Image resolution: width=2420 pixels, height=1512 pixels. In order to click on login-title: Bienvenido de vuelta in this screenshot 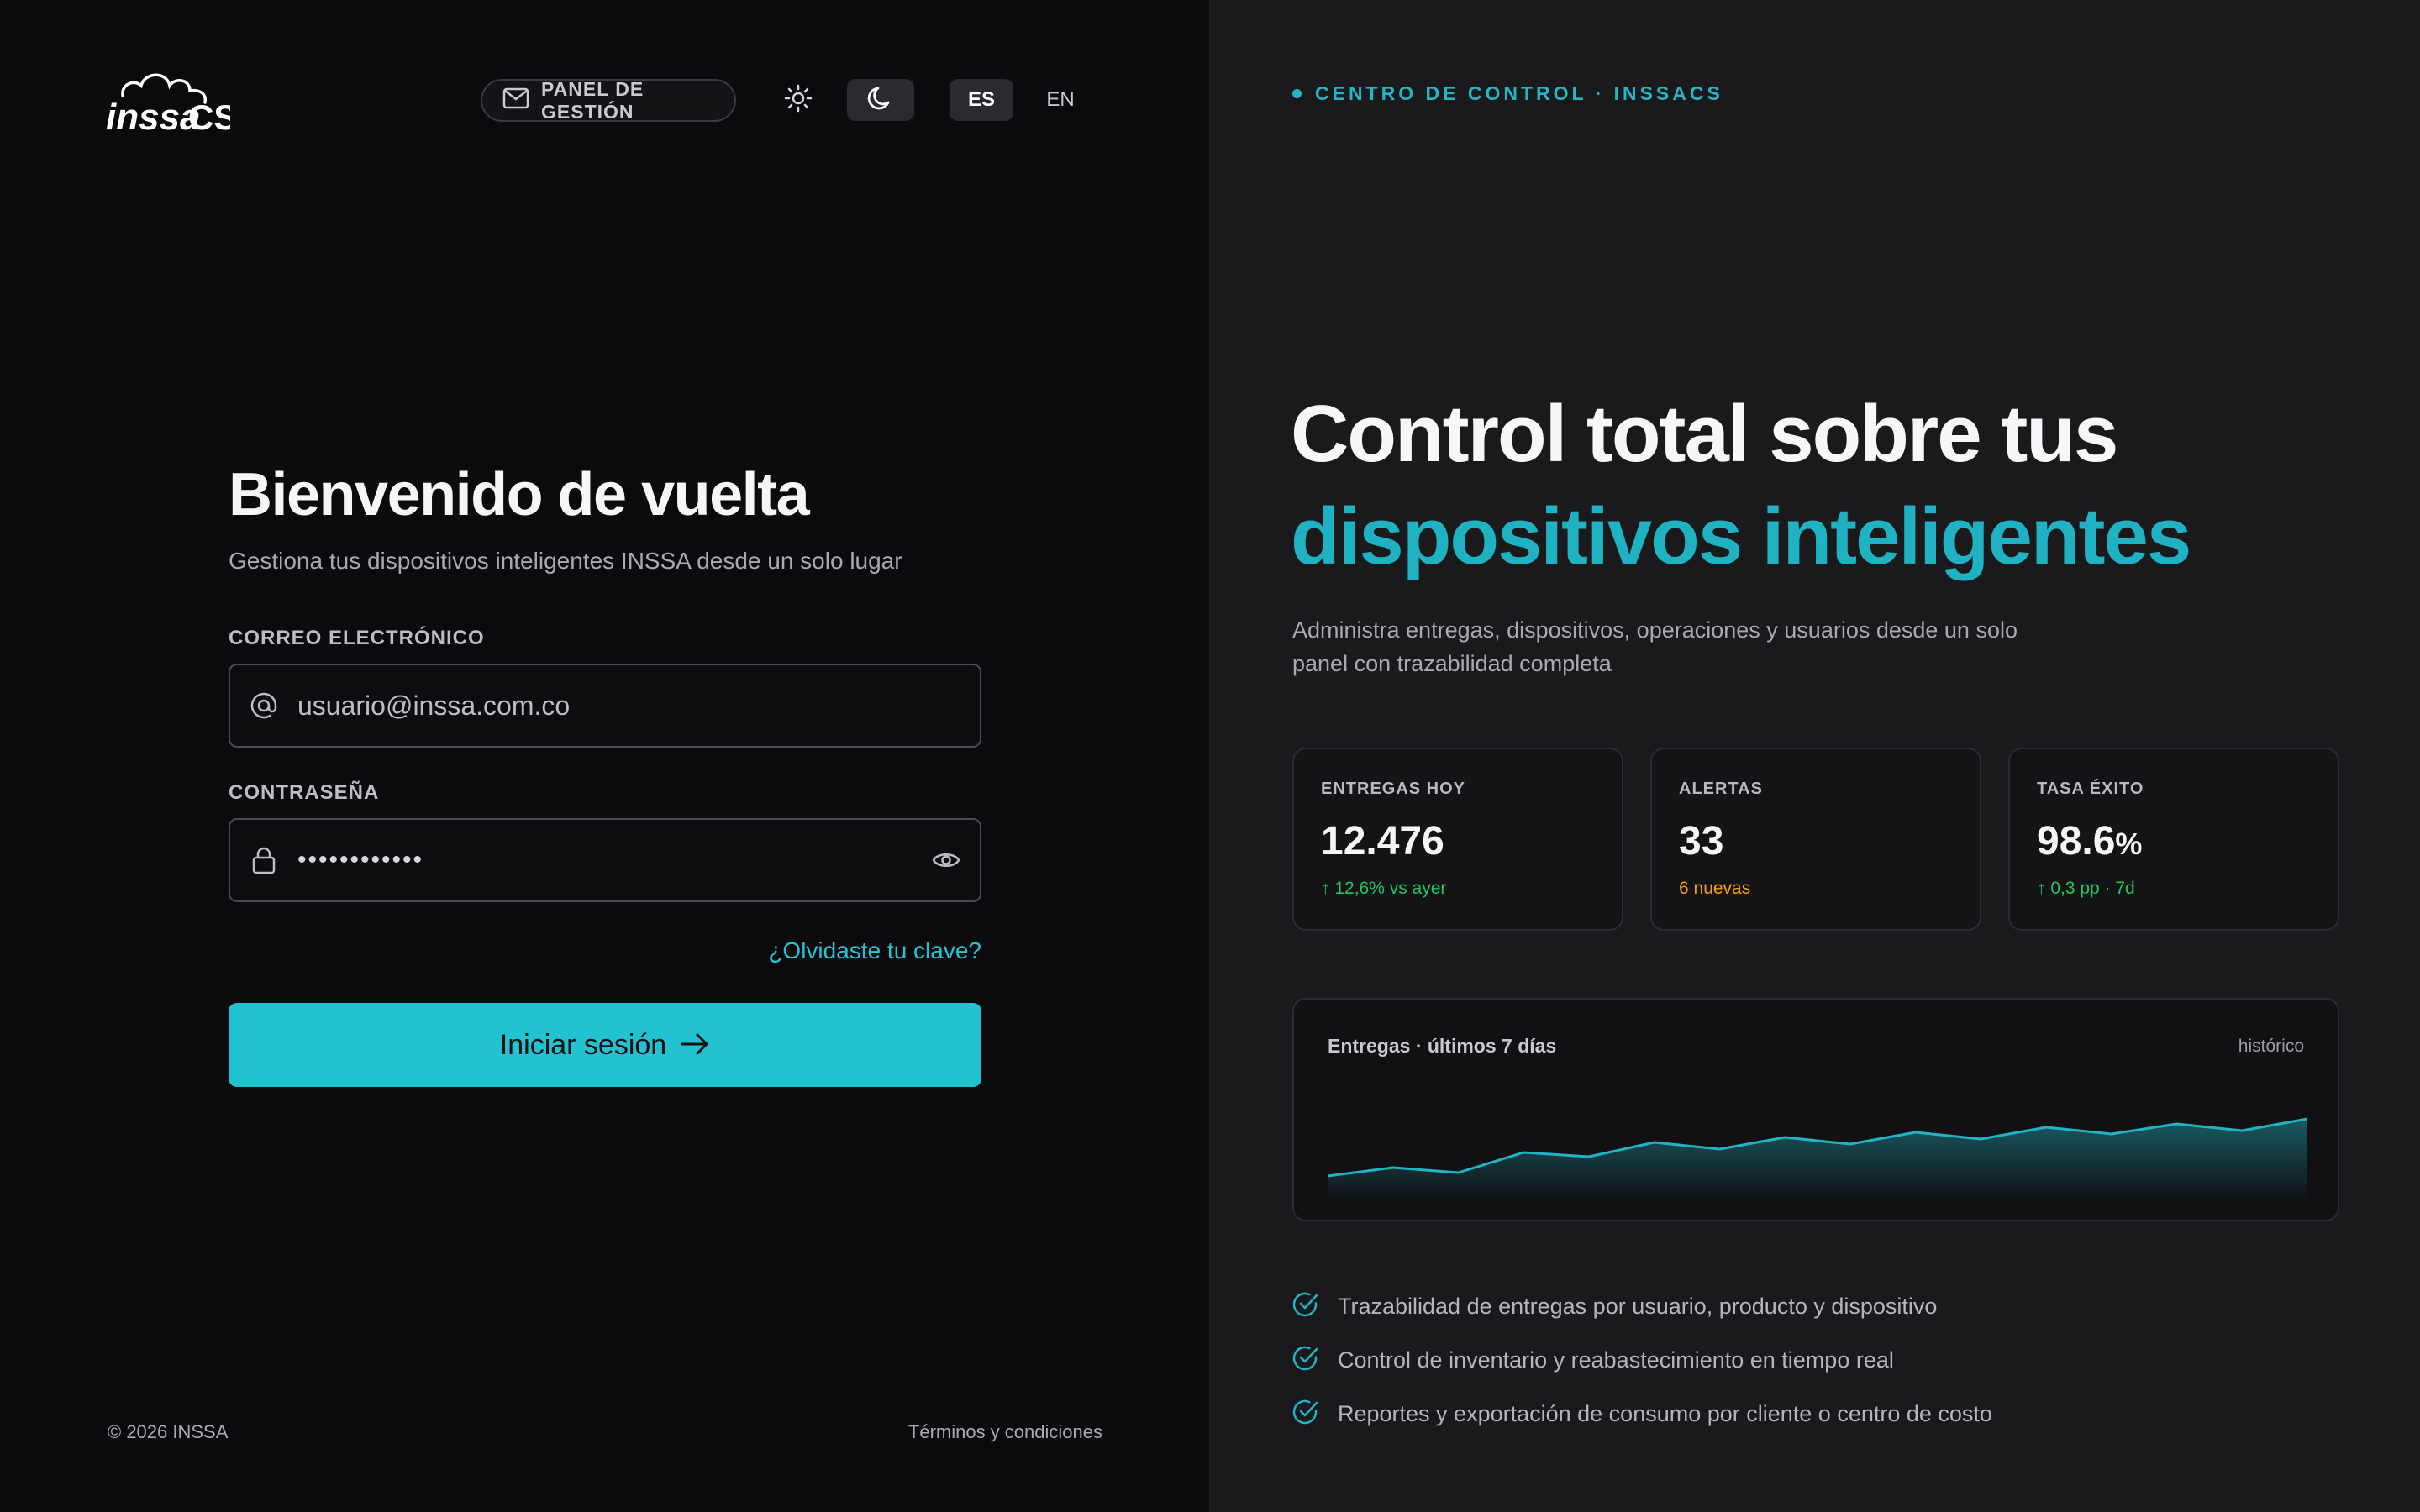, I will do `click(519, 494)`.